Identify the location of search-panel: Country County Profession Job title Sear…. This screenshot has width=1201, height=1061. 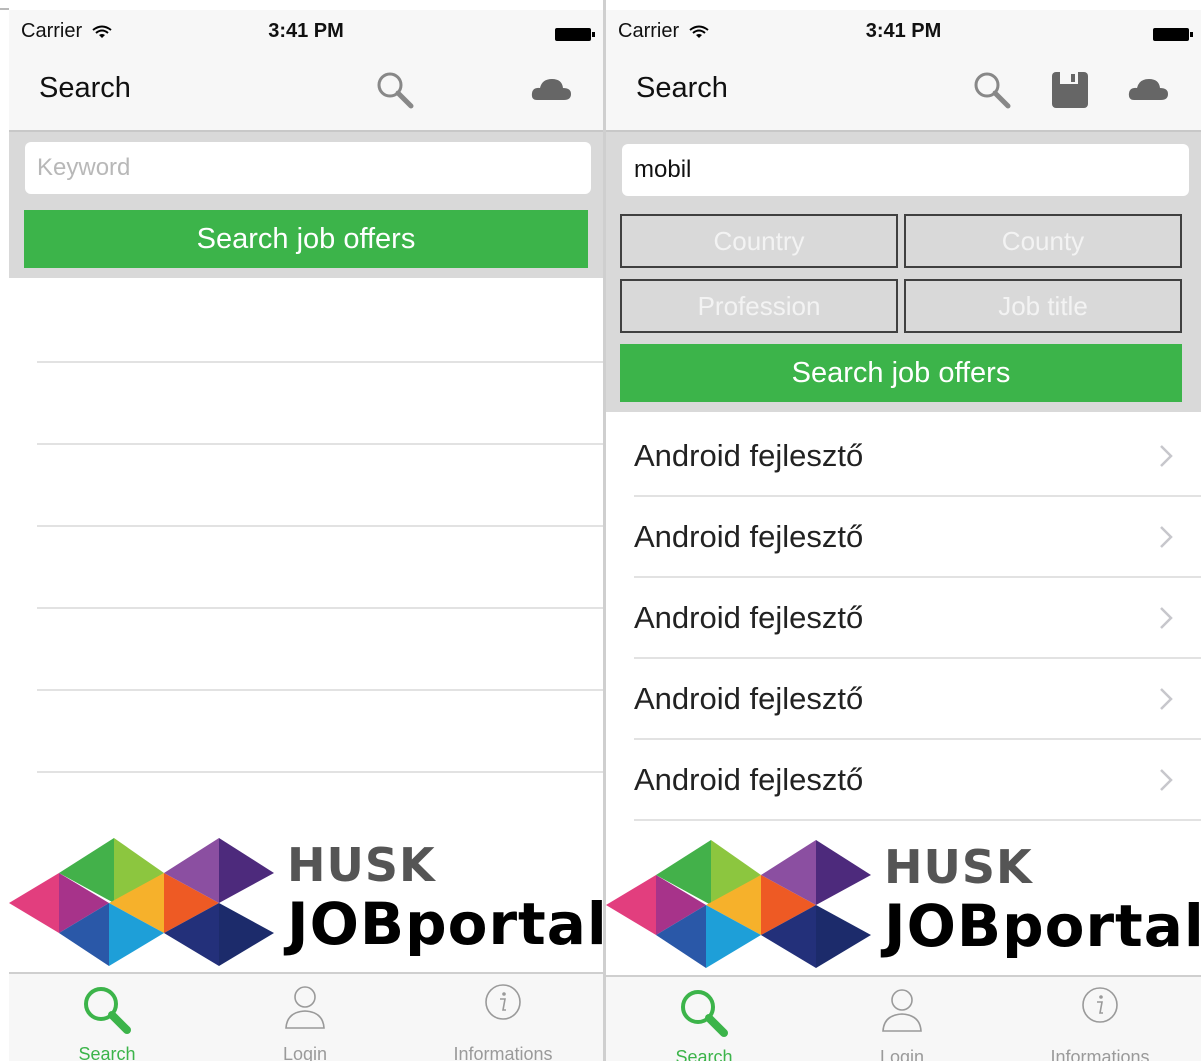
(903, 272).